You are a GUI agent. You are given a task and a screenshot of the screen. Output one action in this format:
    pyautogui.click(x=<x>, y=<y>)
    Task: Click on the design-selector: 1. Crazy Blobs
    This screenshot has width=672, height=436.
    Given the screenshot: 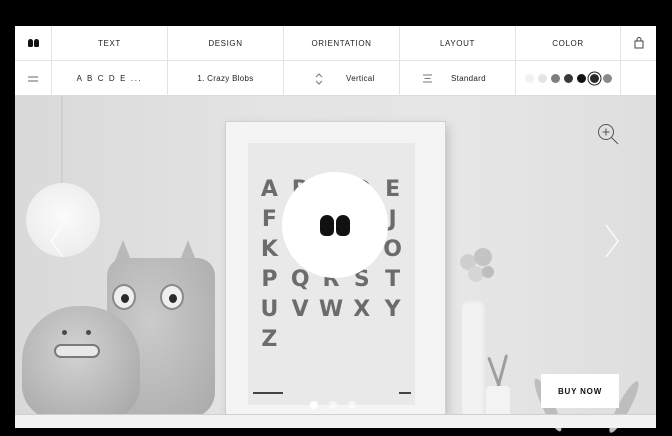 What is the action you would take?
    pyautogui.click(x=226, y=78)
    